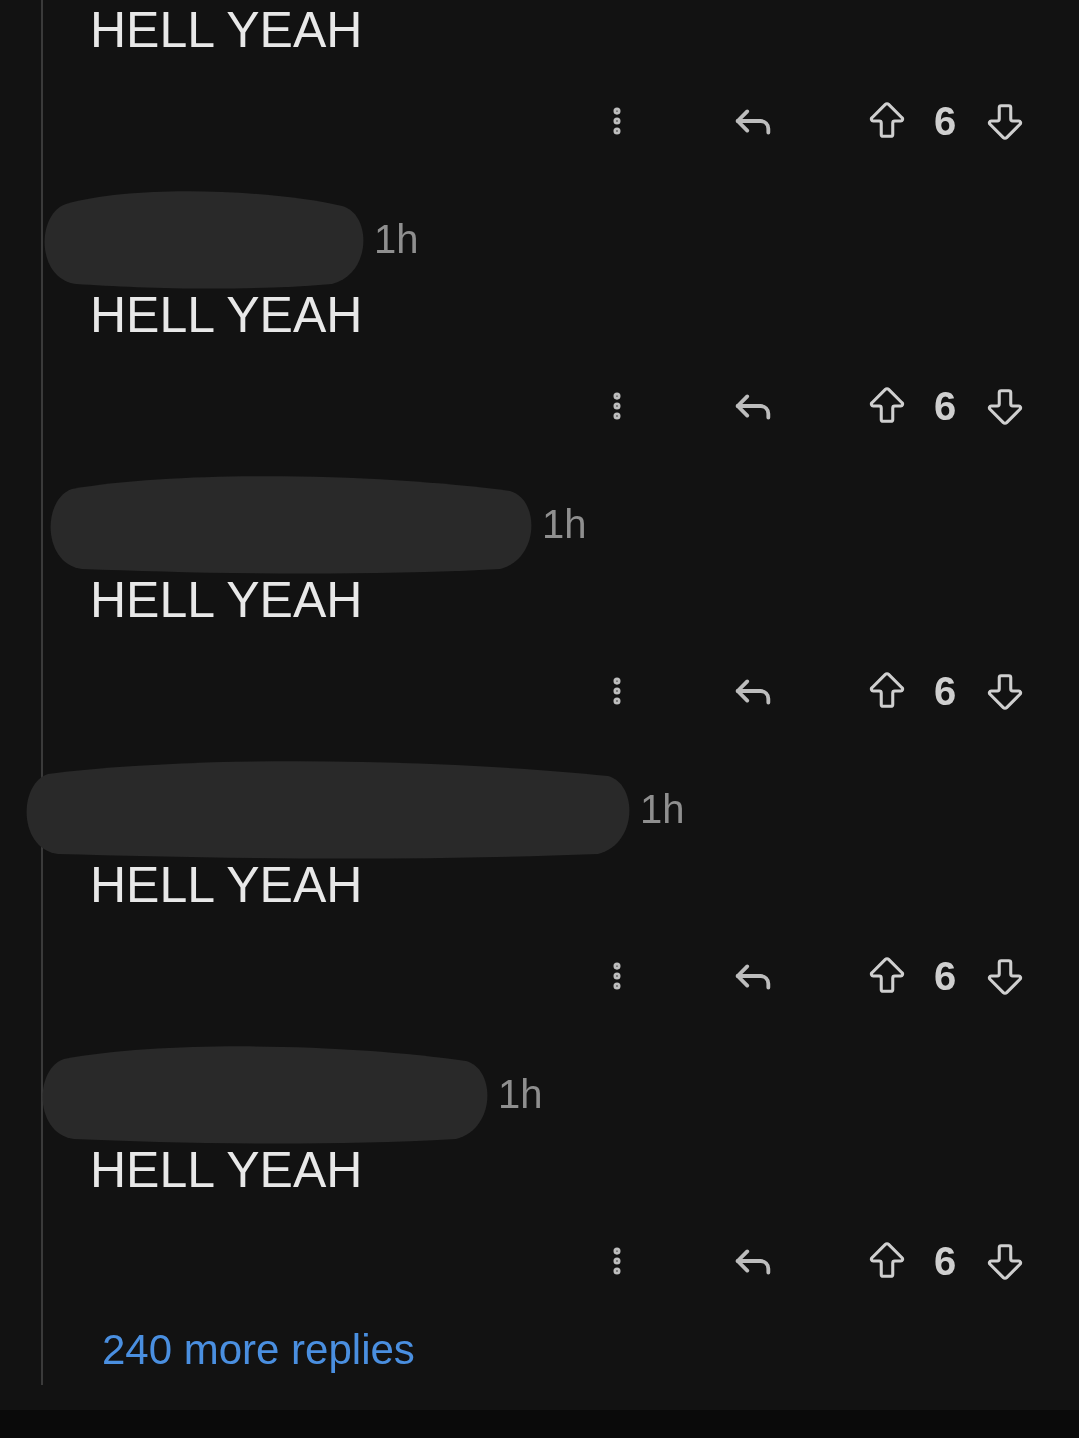 The width and height of the screenshot is (1079, 1438). I want to click on more-replies-link: 240 more replies, so click(258, 1349).